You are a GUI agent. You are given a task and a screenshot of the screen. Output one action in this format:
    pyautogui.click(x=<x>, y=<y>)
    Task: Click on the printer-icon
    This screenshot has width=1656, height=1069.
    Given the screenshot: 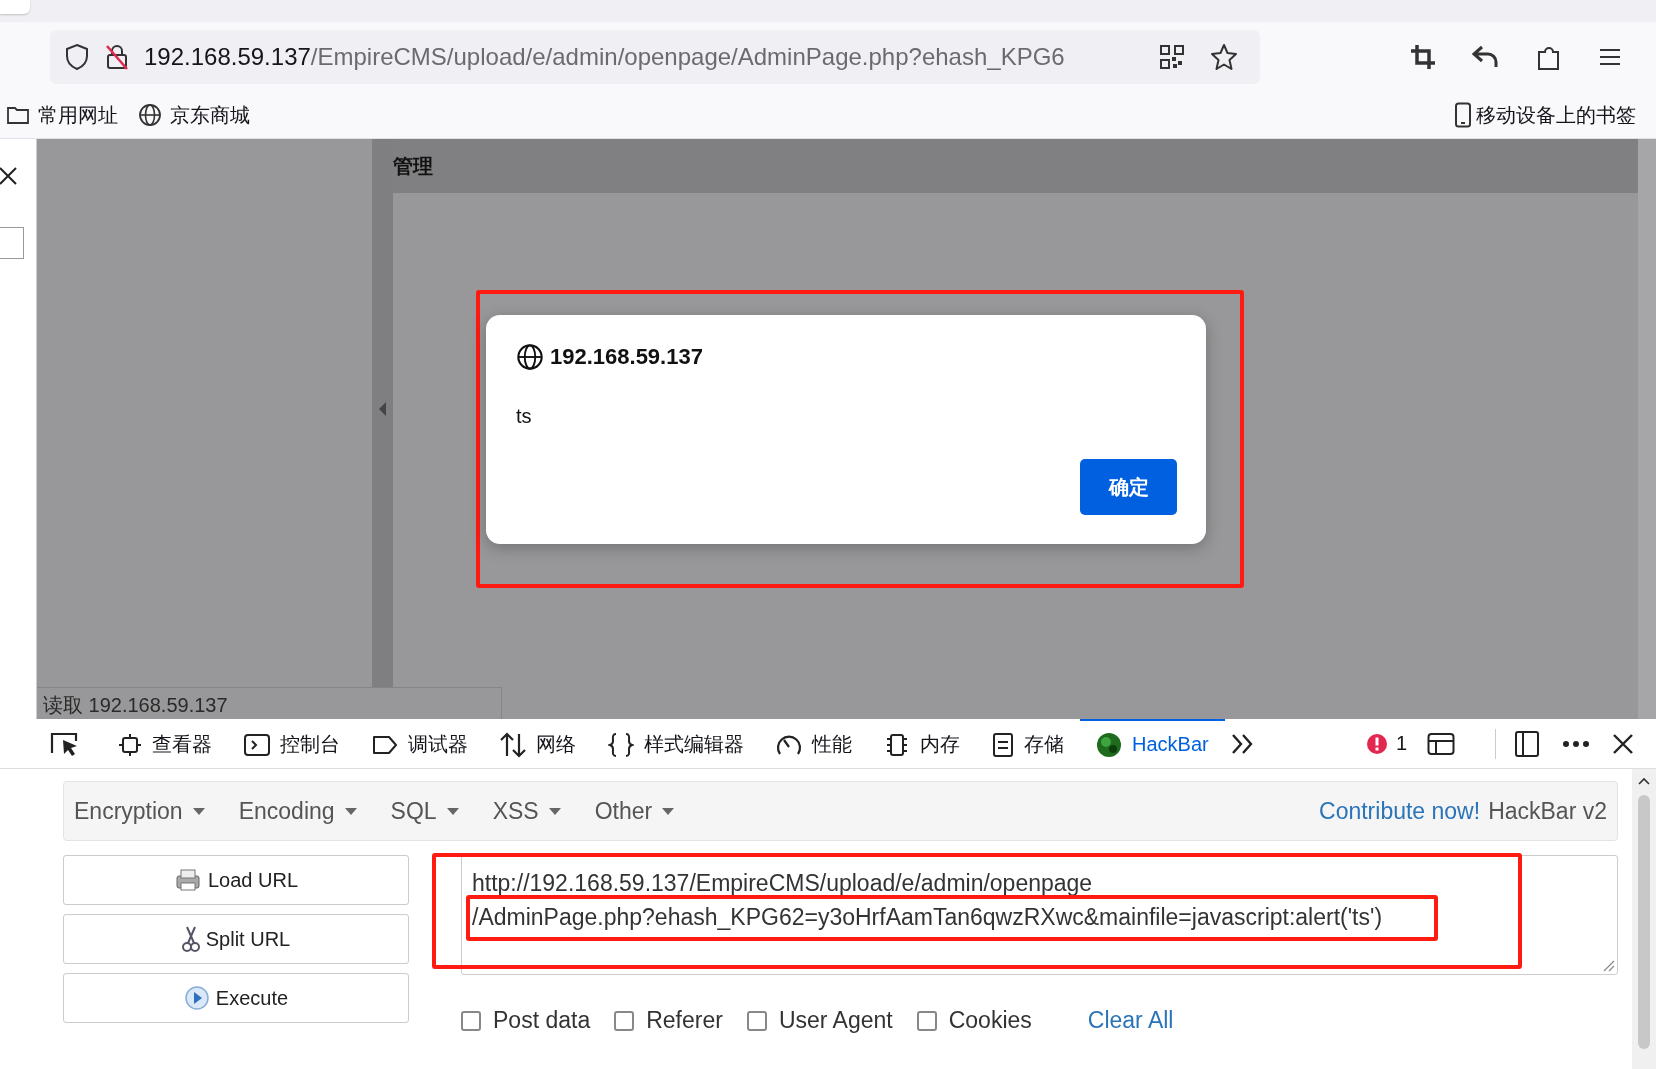 What is the action you would take?
    pyautogui.click(x=187, y=880)
    